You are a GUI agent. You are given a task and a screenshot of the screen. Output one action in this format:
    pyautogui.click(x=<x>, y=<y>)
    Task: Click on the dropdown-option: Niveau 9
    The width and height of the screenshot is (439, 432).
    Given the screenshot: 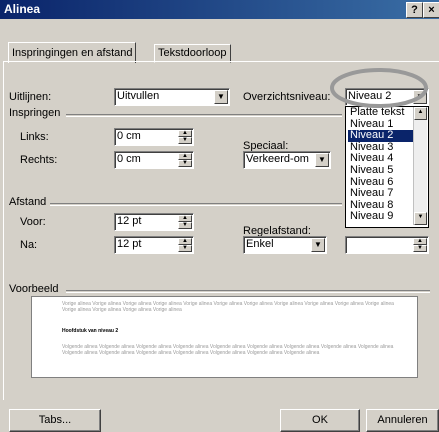 What is the action you would take?
    pyautogui.click(x=382, y=217)
    